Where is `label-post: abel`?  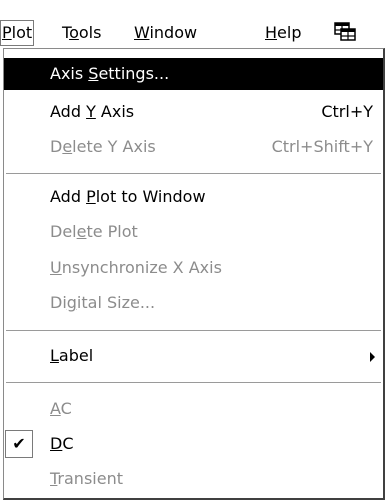
label-post: abel is located at coordinates (76, 355).